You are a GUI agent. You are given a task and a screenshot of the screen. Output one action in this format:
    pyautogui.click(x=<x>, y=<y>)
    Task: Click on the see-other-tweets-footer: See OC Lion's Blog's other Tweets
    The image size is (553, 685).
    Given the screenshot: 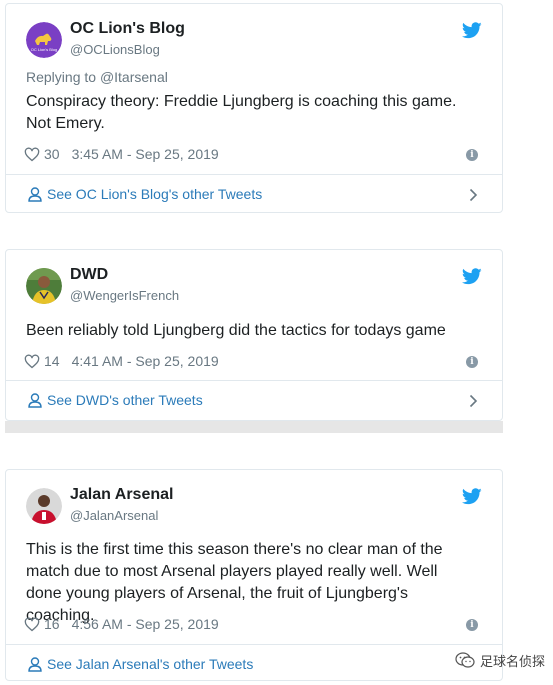 What is the action you would take?
    pyautogui.click(x=254, y=195)
    